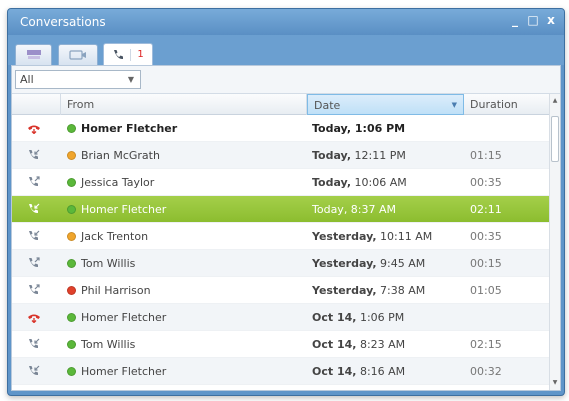 The height and width of the screenshot is (401, 569). What do you see at coordinates (281, 371) in the screenshot?
I see `call-row: Homer Fletcher Oct 14, 8:16 AM 00:32` at bounding box center [281, 371].